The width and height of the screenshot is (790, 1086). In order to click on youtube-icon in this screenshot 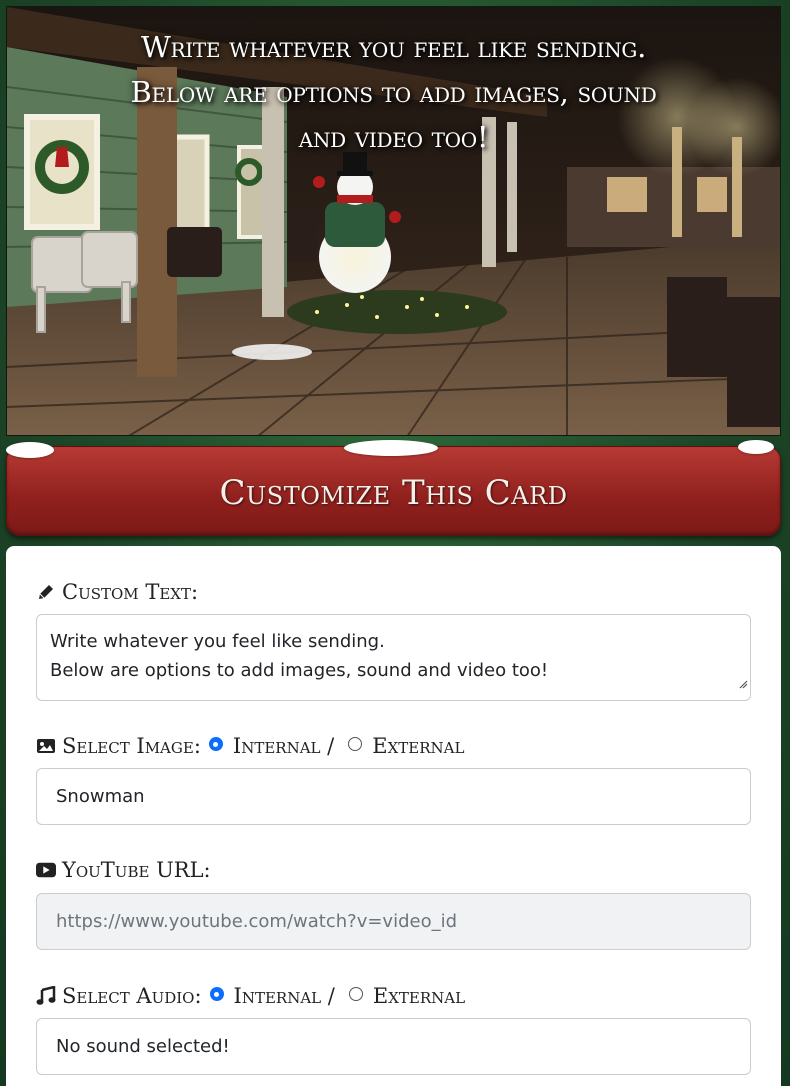, I will do `click(46, 870)`.